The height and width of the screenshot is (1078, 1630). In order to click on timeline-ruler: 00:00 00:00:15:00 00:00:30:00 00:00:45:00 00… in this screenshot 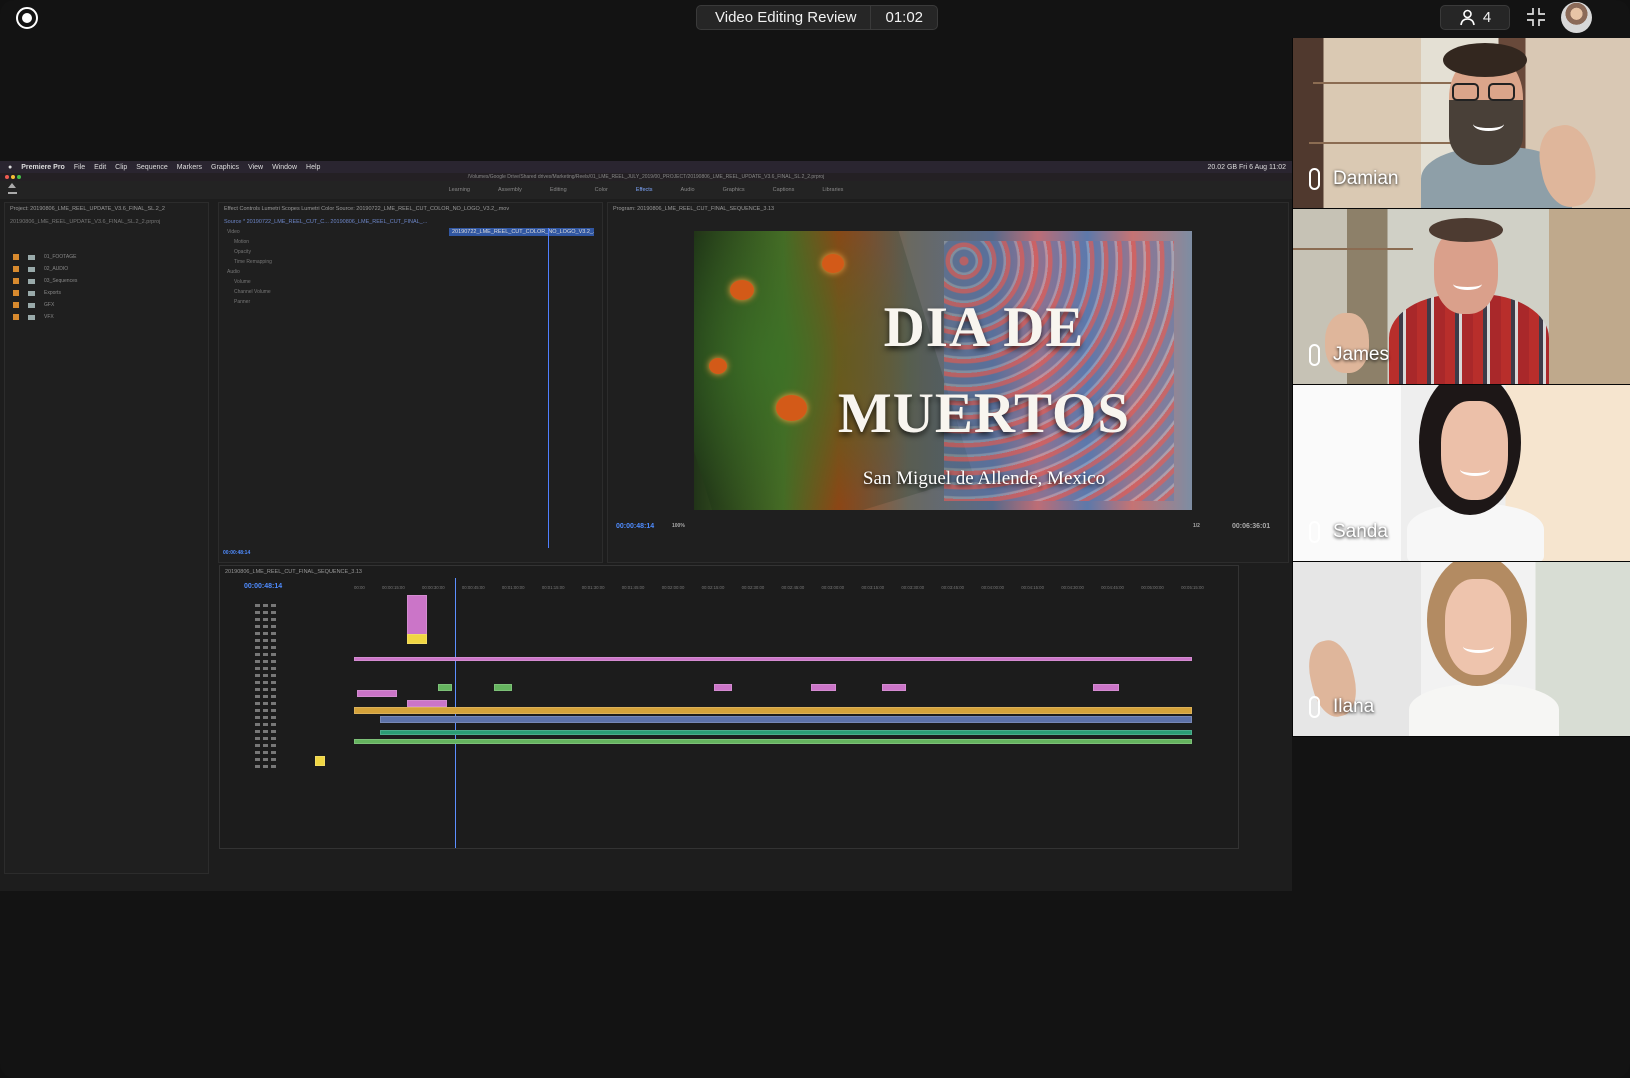, I will do `click(779, 587)`.